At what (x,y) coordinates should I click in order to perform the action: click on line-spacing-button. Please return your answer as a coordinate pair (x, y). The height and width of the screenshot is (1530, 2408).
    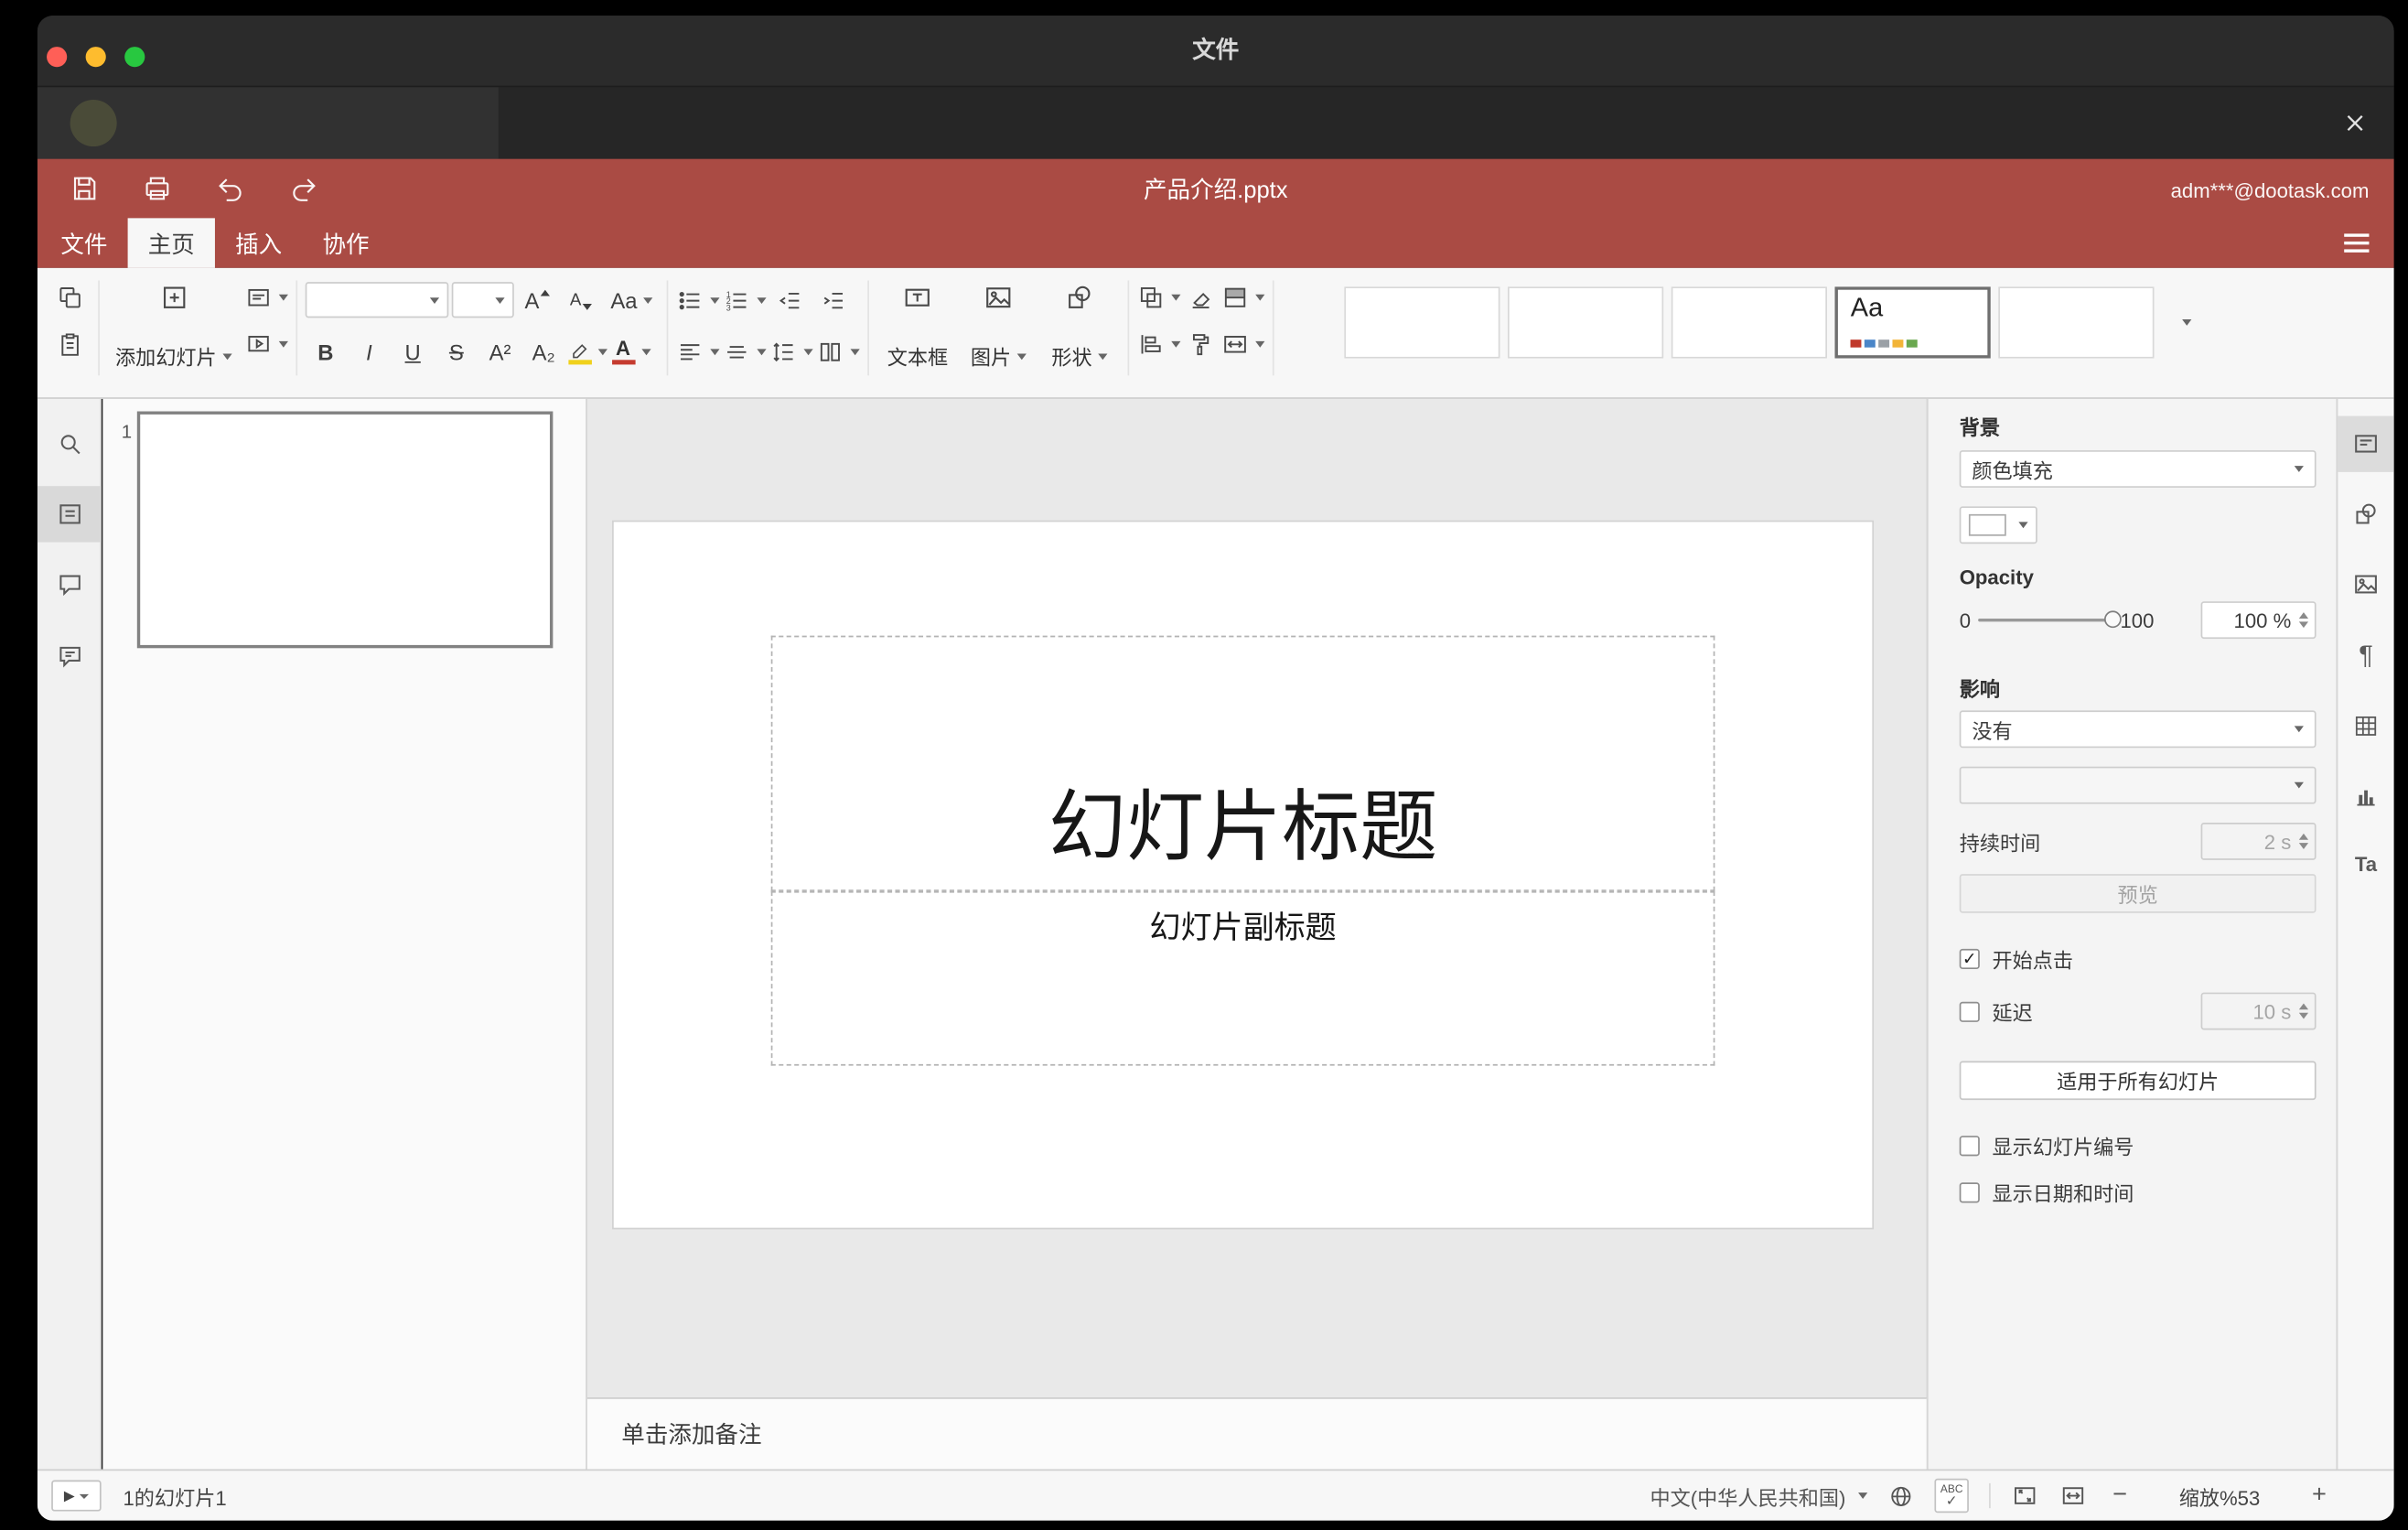
    Looking at the image, I should click on (791, 351).